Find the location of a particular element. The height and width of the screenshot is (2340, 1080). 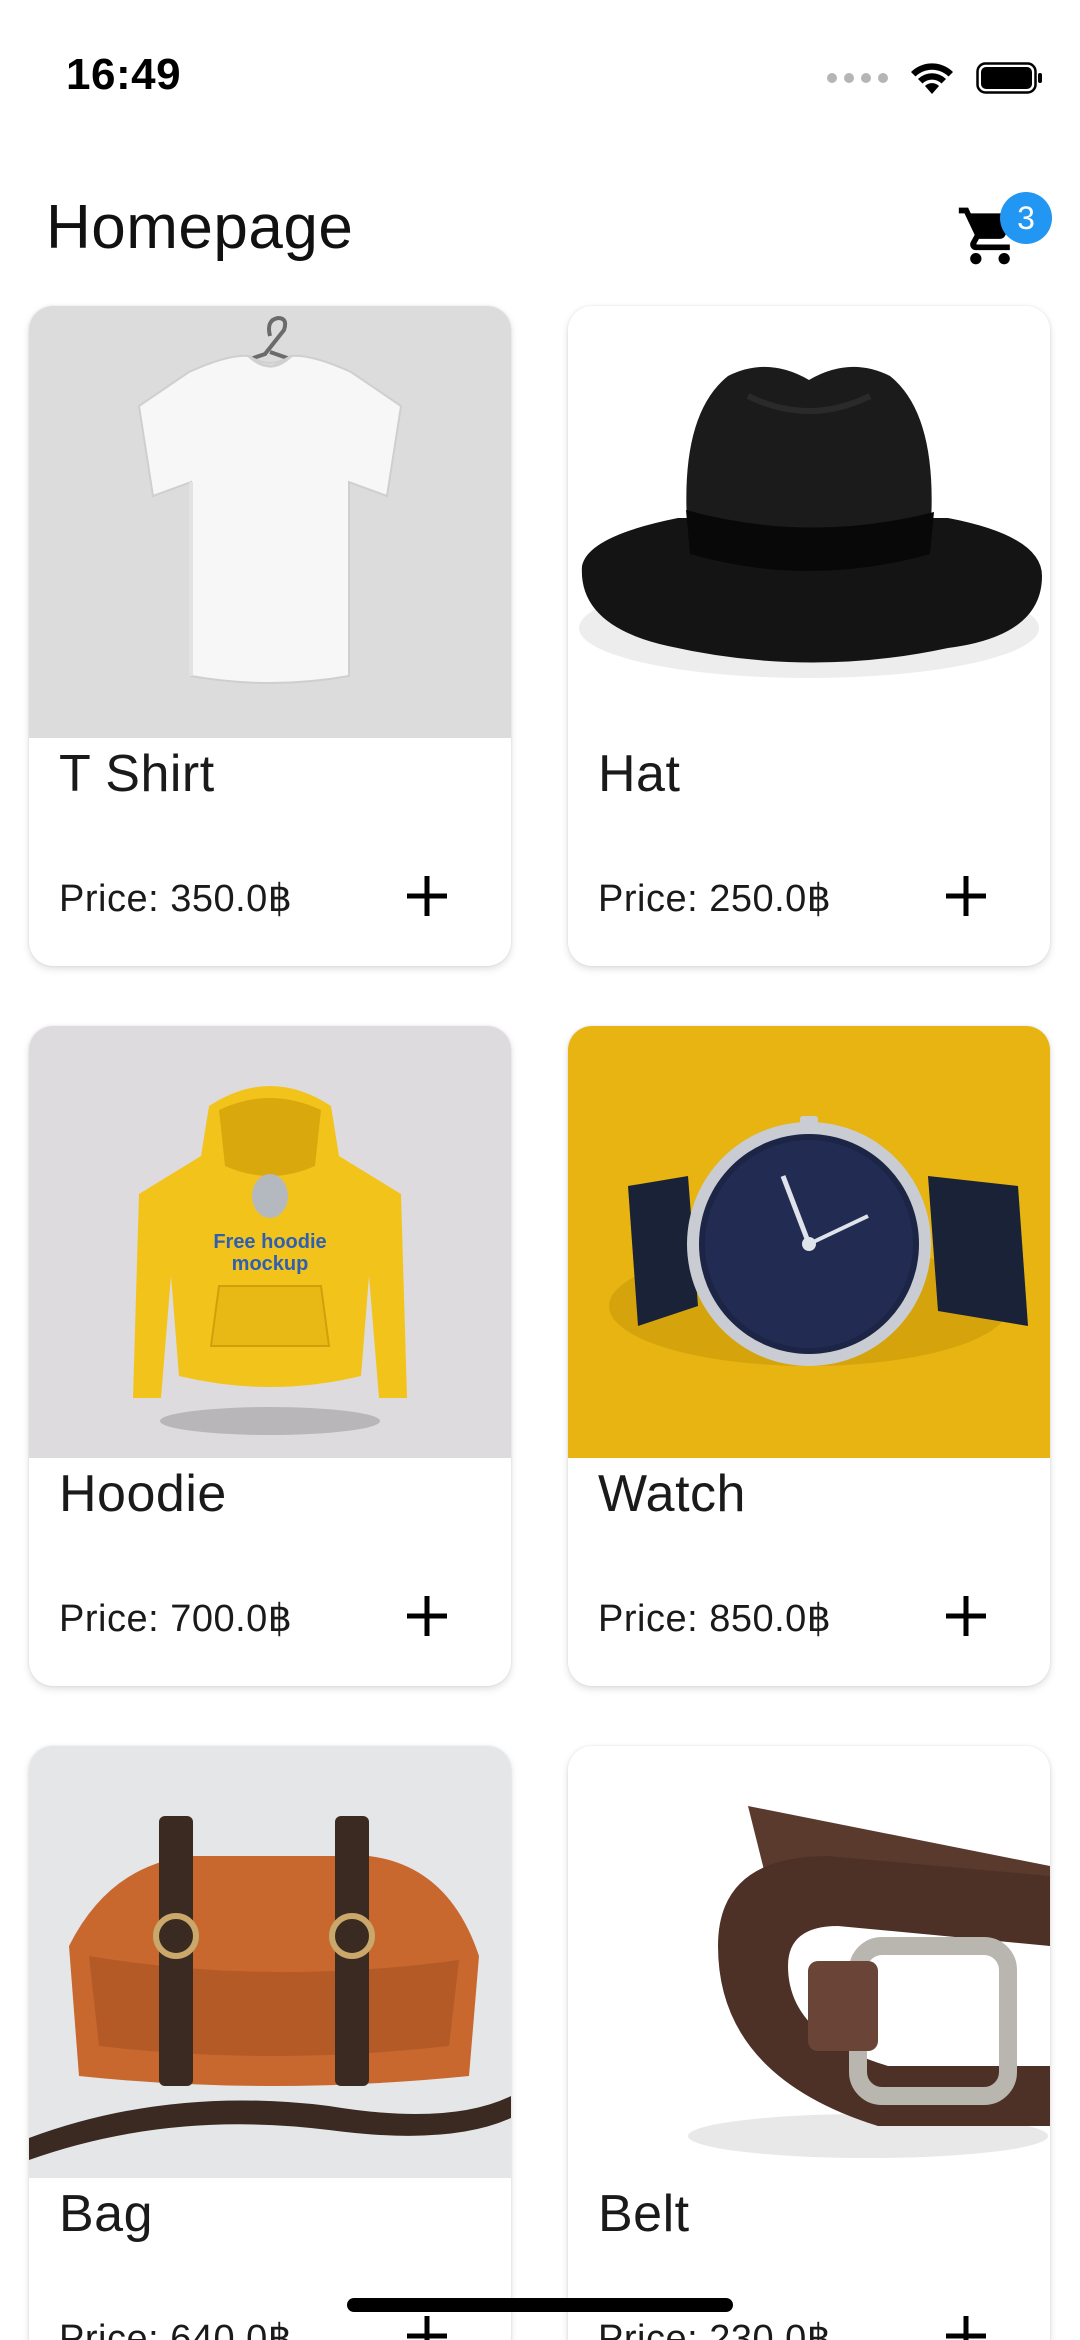

wifi-icon is located at coordinates (932, 78).